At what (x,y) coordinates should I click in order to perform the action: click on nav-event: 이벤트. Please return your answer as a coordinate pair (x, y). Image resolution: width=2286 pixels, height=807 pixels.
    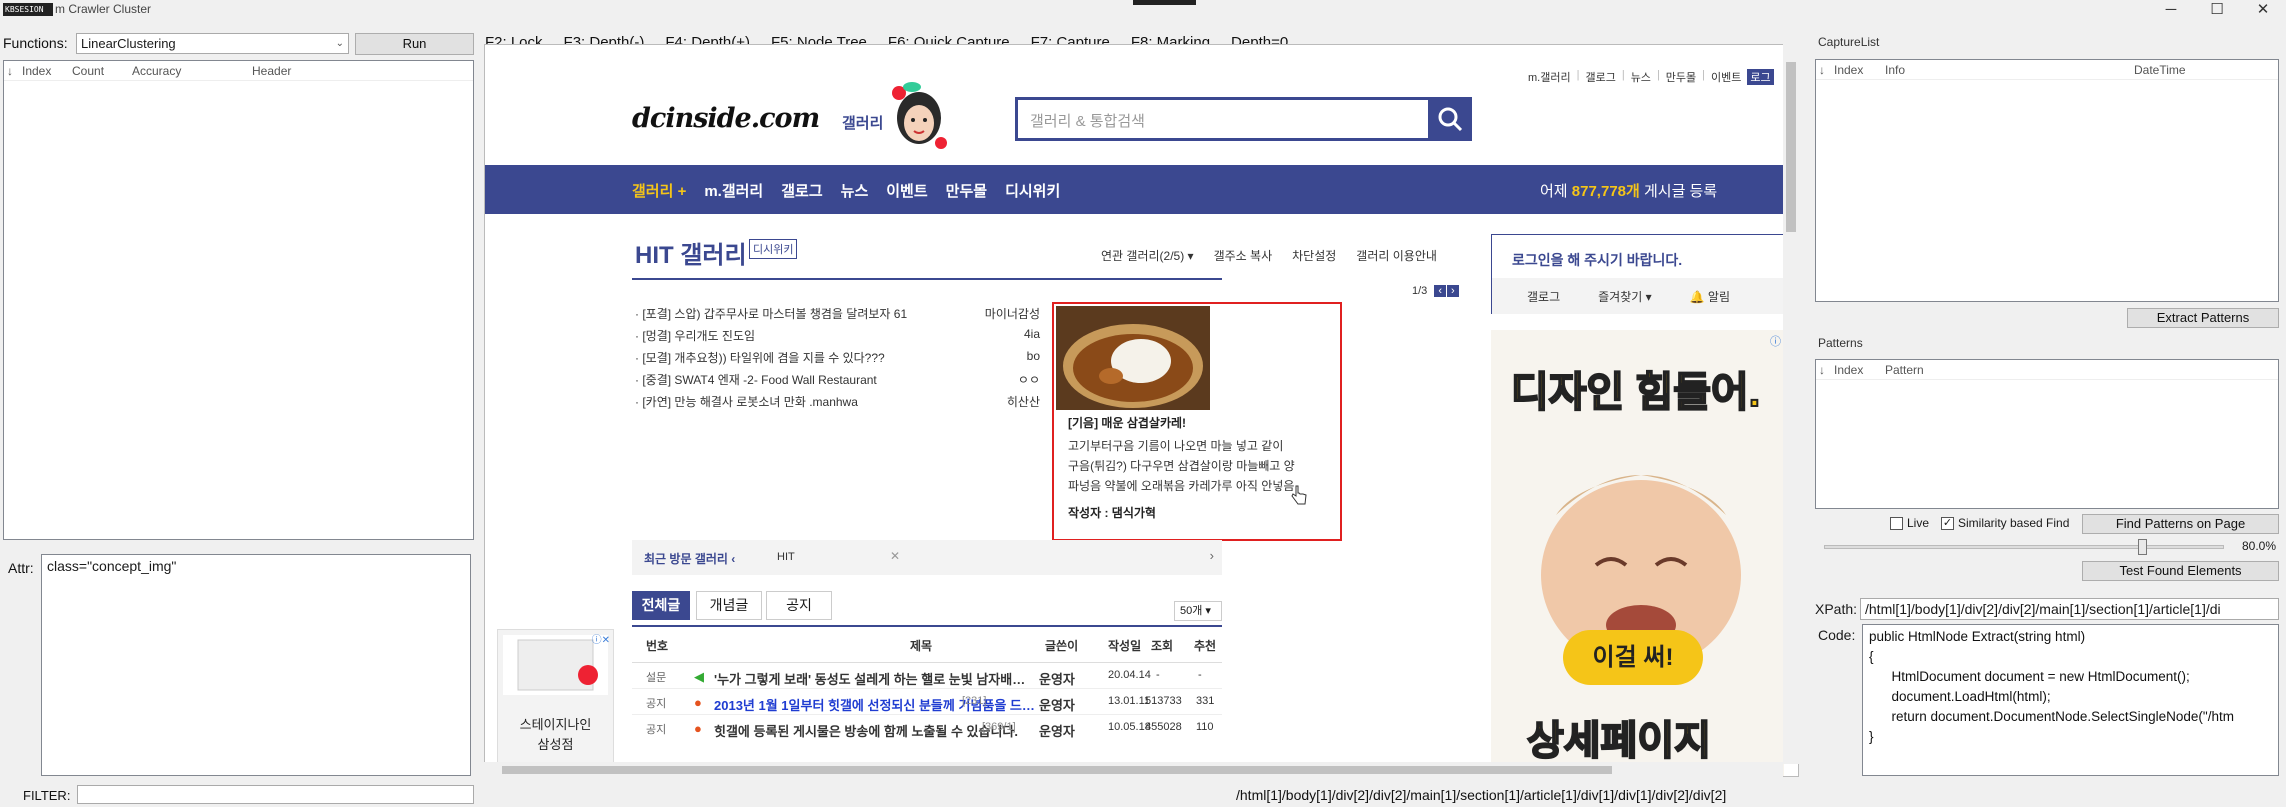
    Looking at the image, I should click on (906, 190).